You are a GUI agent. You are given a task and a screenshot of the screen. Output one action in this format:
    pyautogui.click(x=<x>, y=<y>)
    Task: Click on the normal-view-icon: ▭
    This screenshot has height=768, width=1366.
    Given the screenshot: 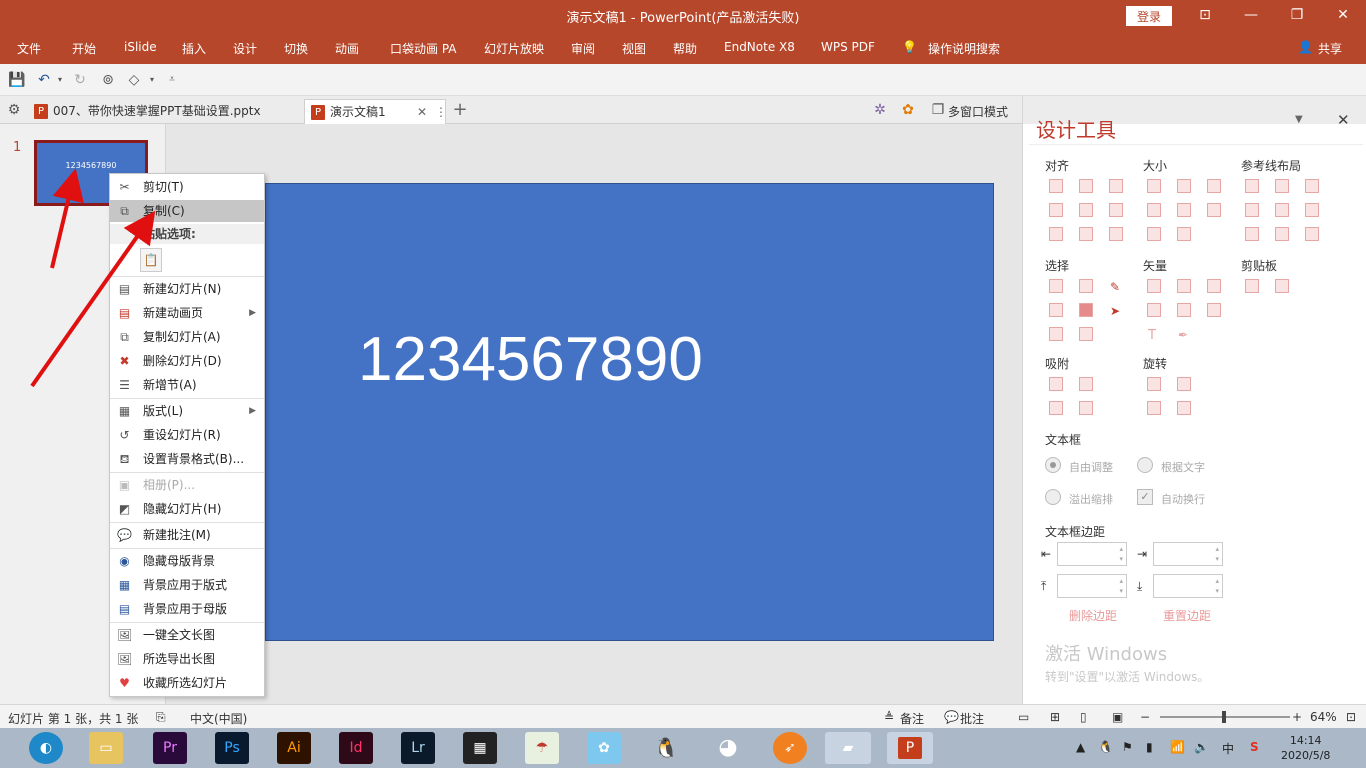 What is the action you would take?
    pyautogui.click(x=1023, y=717)
    